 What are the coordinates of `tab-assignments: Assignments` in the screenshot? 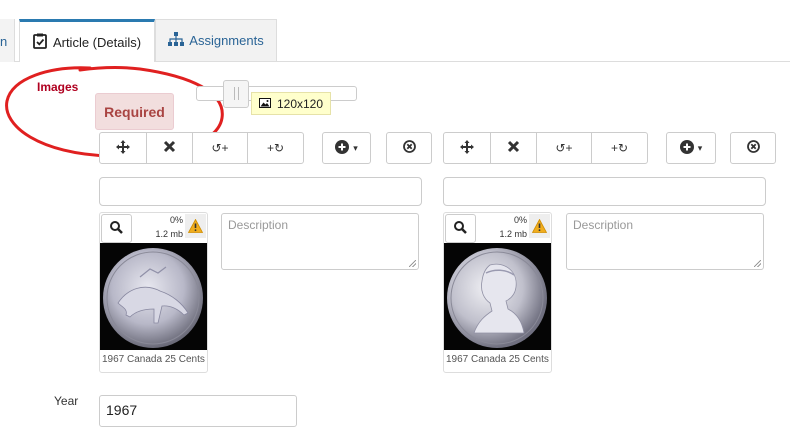 It's located at (216, 40).